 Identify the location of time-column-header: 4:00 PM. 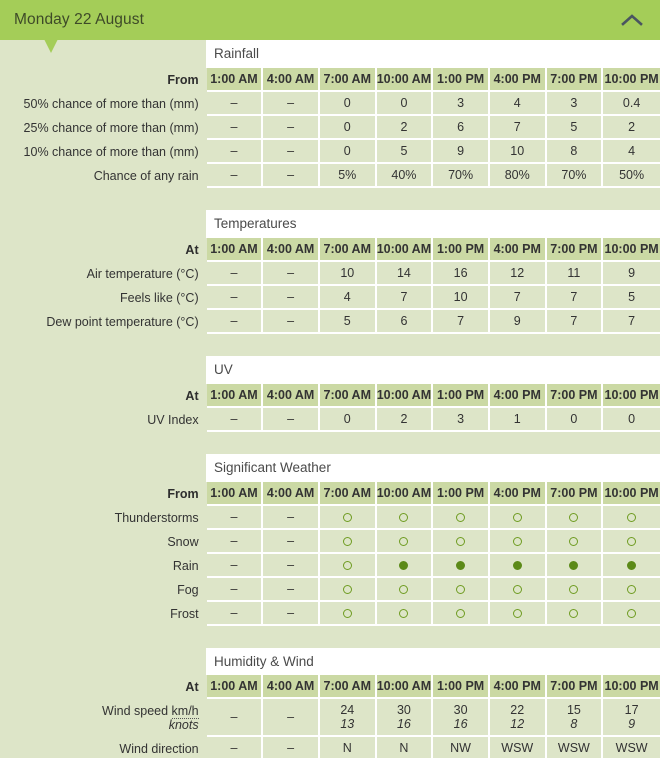
(518, 493).